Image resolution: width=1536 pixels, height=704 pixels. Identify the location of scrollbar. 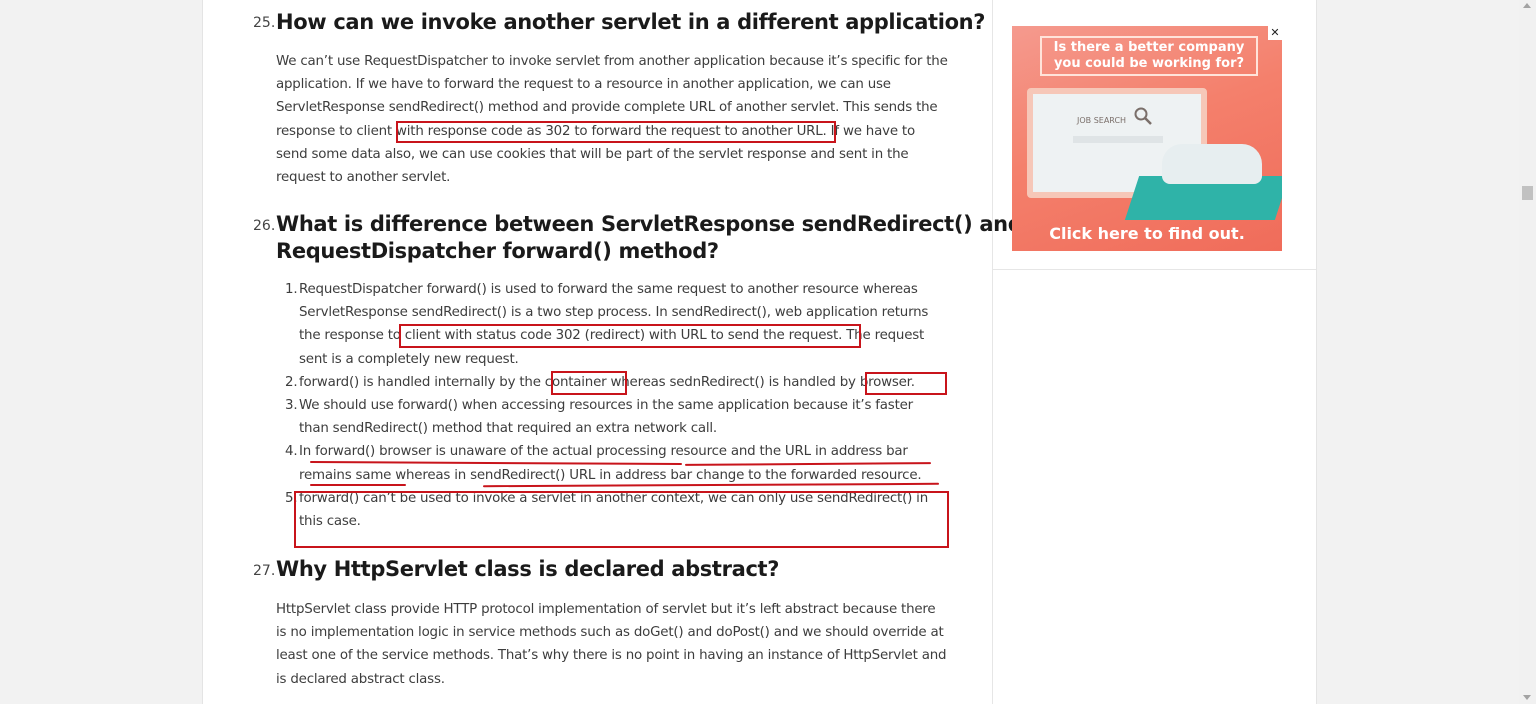
(1527, 352).